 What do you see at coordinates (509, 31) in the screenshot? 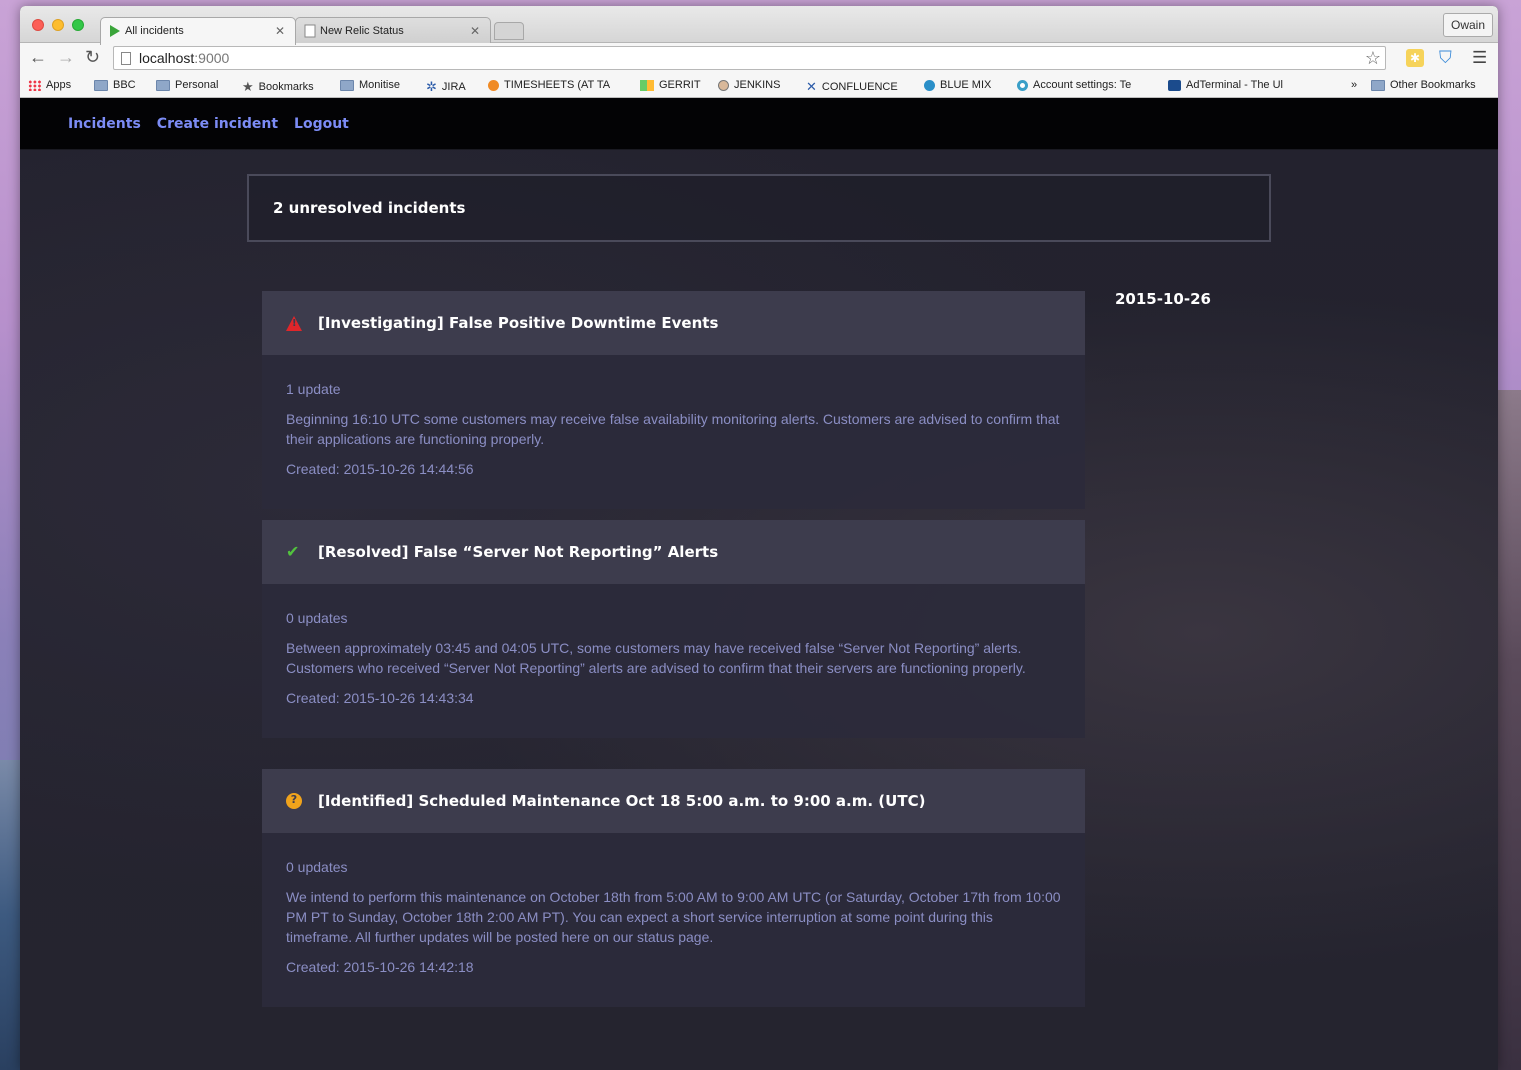
I see `new-tab-button` at bounding box center [509, 31].